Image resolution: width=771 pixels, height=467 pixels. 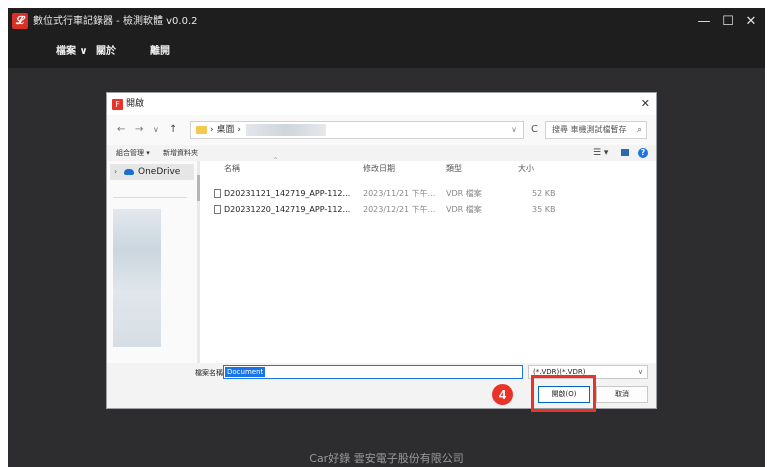 I want to click on blurred-nav-items, so click(x=137, y=278).